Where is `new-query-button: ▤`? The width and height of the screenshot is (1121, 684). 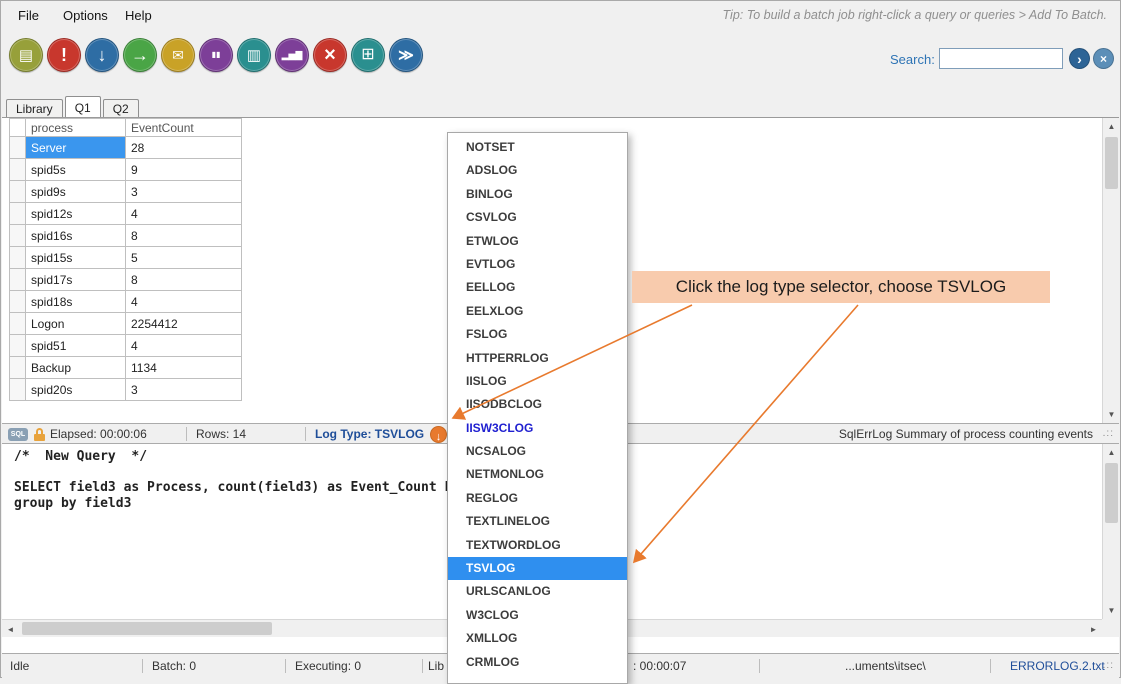 new-query-button: ▤ is located at coordinates (26, 55).